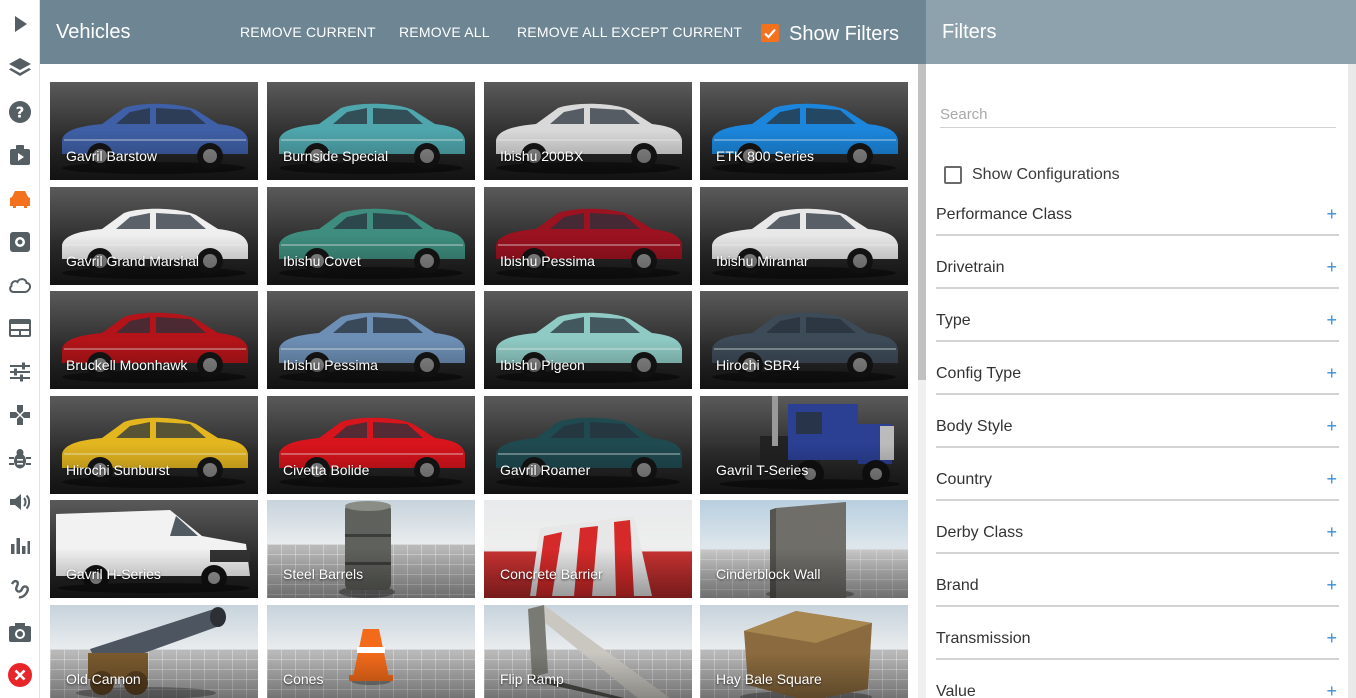 The width and height of the screenshot is (1356, 698). I want to click on filter-category-row: Derby Class +, so click(1137, 537).